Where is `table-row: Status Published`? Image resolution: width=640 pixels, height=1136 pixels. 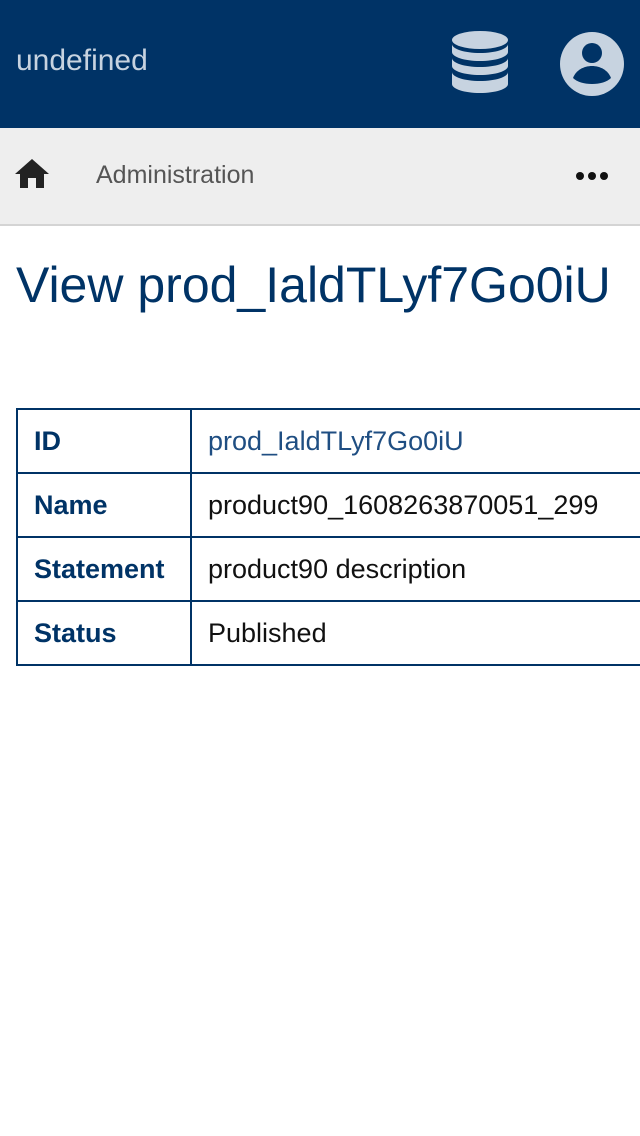 table-row: Status Published is located at coordinates (328, 633).